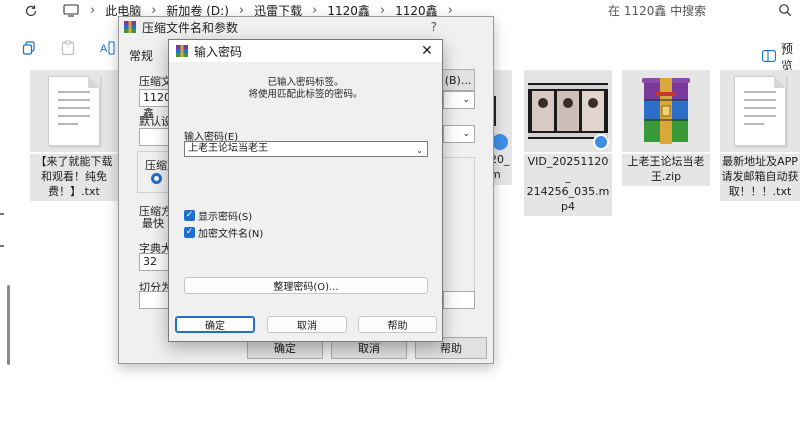 The image size is (800, 447). I want to click on dialog-title: 压缩文件名和参数, so click(190, 27).